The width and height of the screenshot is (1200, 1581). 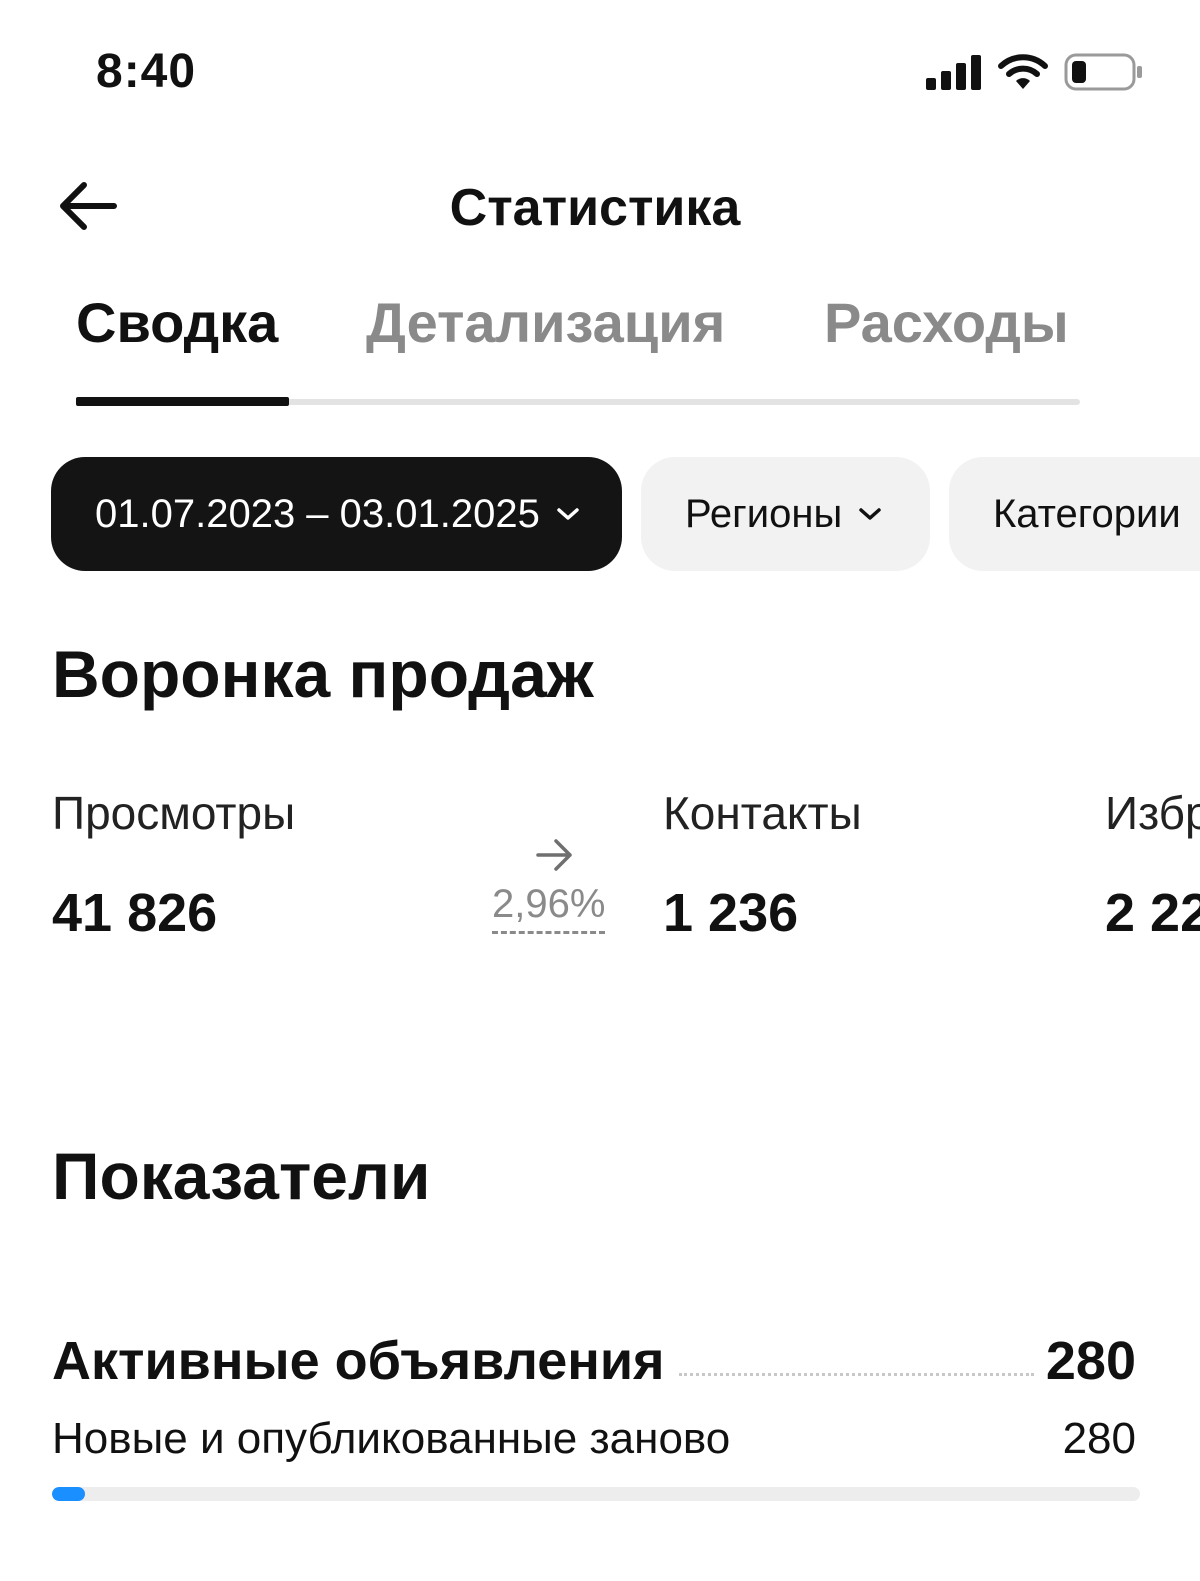 What do you see at coordinates (1152, 813) in the screenshot?
I see `favorites-label: Избранное` at bounding box center [1152, 813].